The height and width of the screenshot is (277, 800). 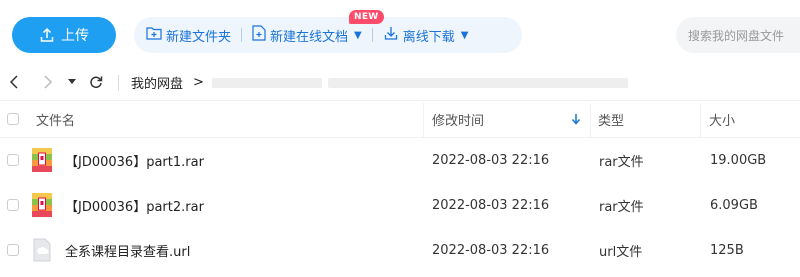 I want to click on new-folder-button: 新建文件夹, so click(x=188, y=35).